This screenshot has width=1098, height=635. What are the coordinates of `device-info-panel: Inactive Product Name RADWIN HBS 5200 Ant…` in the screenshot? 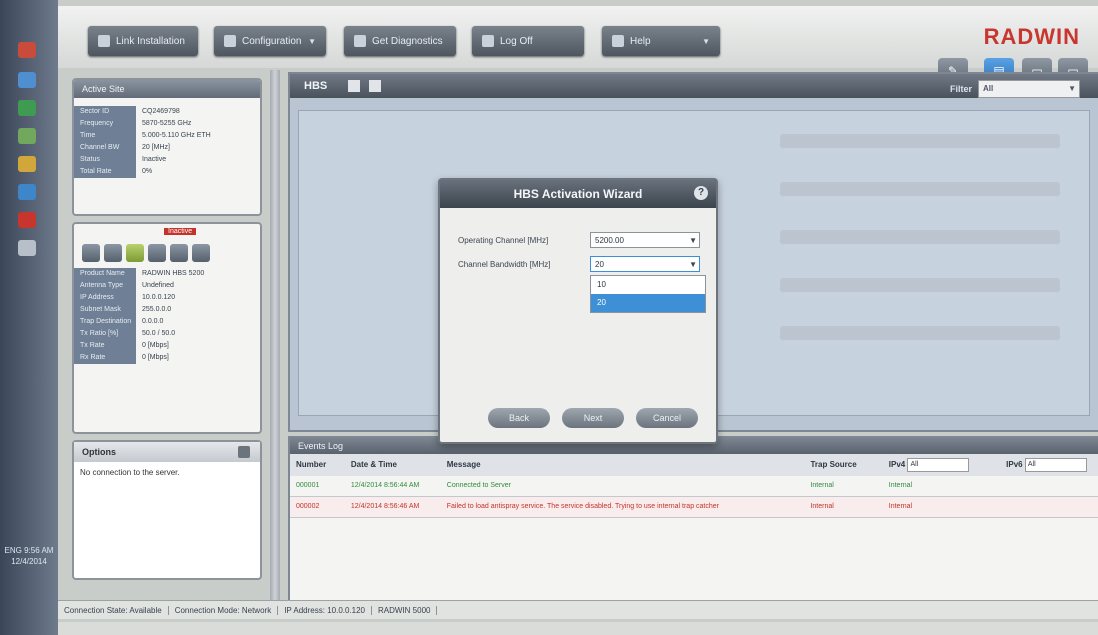 It's located at (167, 328).